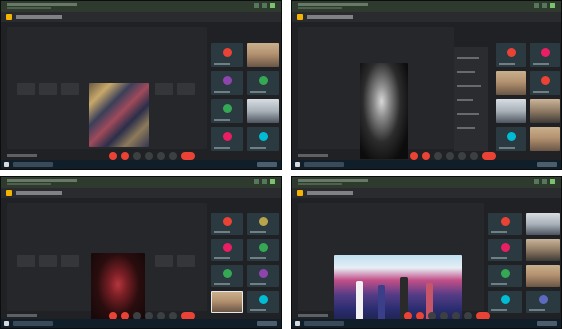  I want to click on call-controls, so click(152, 156).